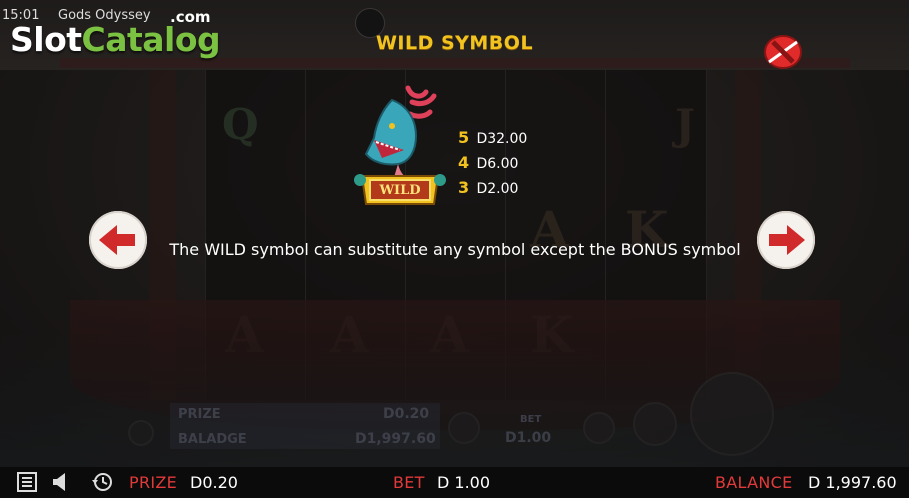 Image resolution: width=909 pixels, height=498 pixels. Describe the element at coordinates (464, 162) in the screenshot. I see `payout-count: 4` at that location.